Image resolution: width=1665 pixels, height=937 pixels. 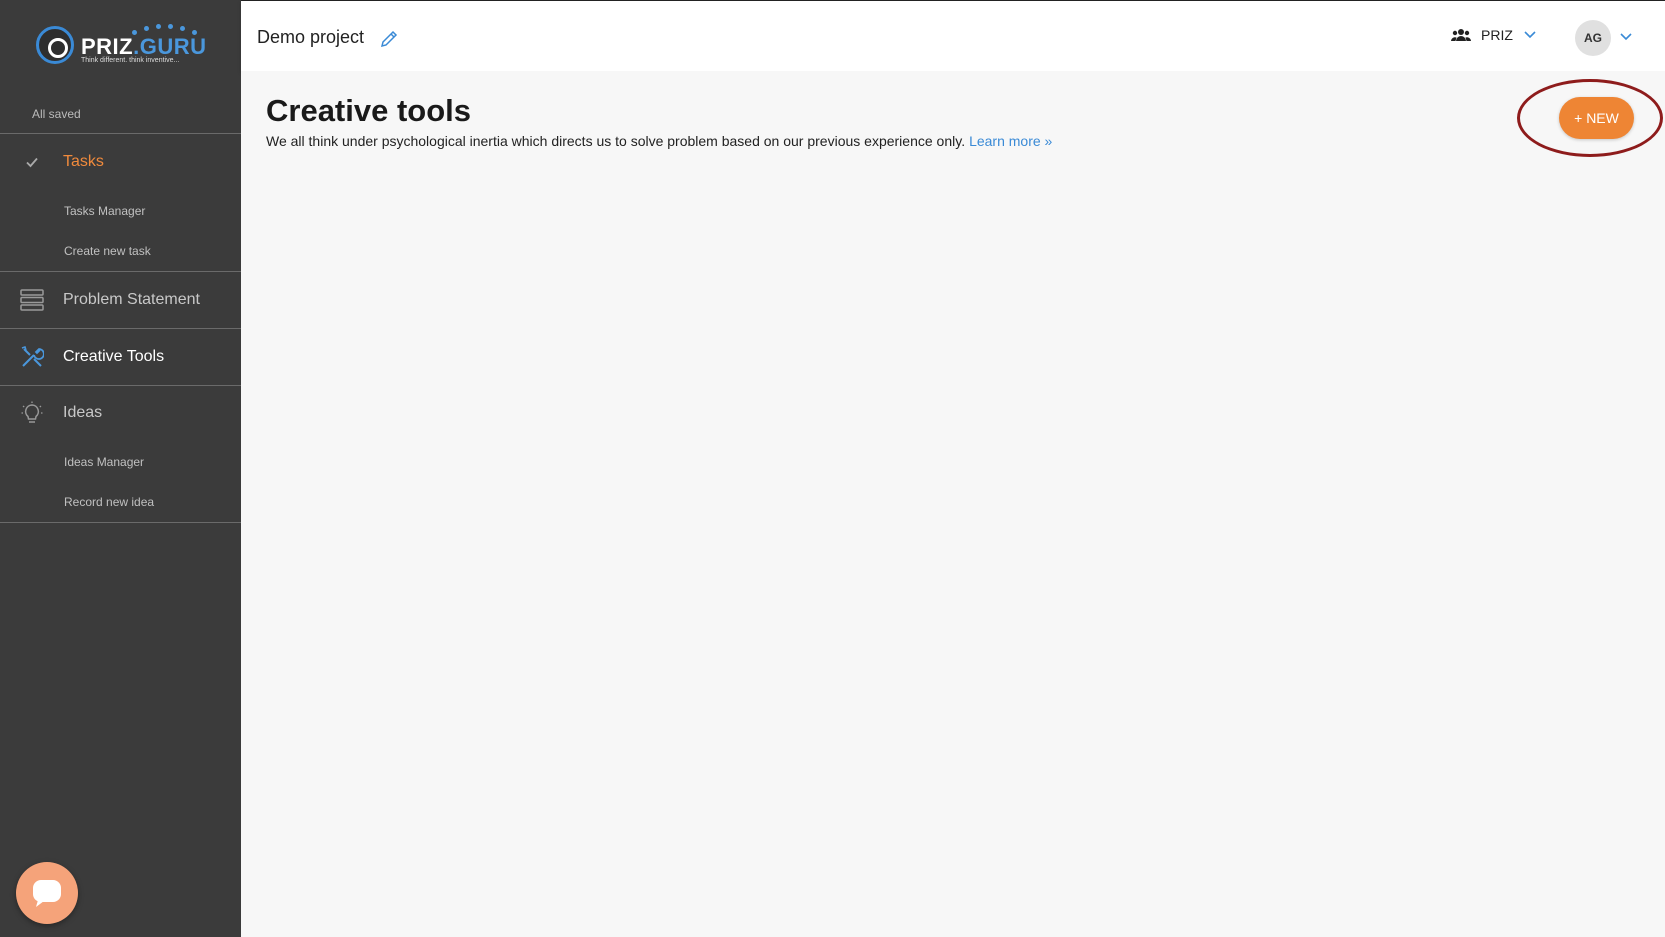 I want to click on sidebar-item-label: Ideas, so click(x=83, y=412).